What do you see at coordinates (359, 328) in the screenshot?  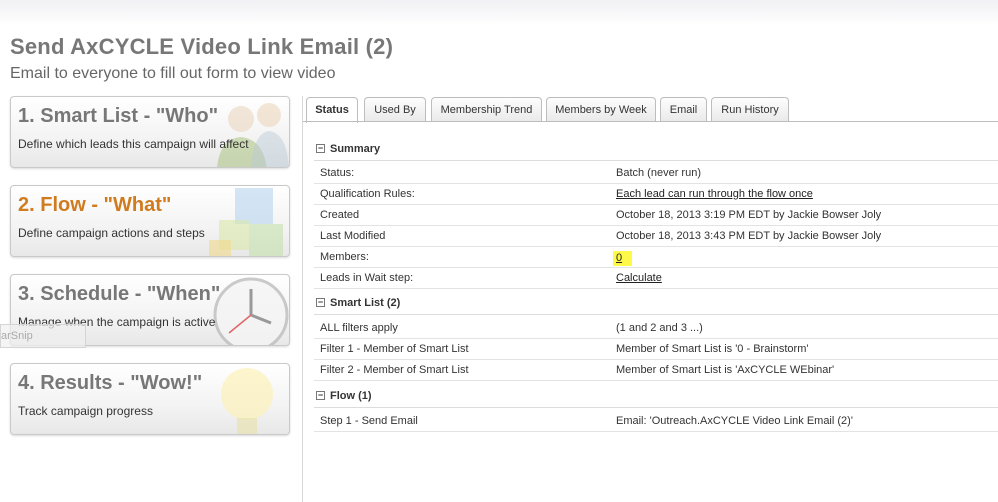 I see `row-label: ALL filters apply` at bounding box center [359, 328].